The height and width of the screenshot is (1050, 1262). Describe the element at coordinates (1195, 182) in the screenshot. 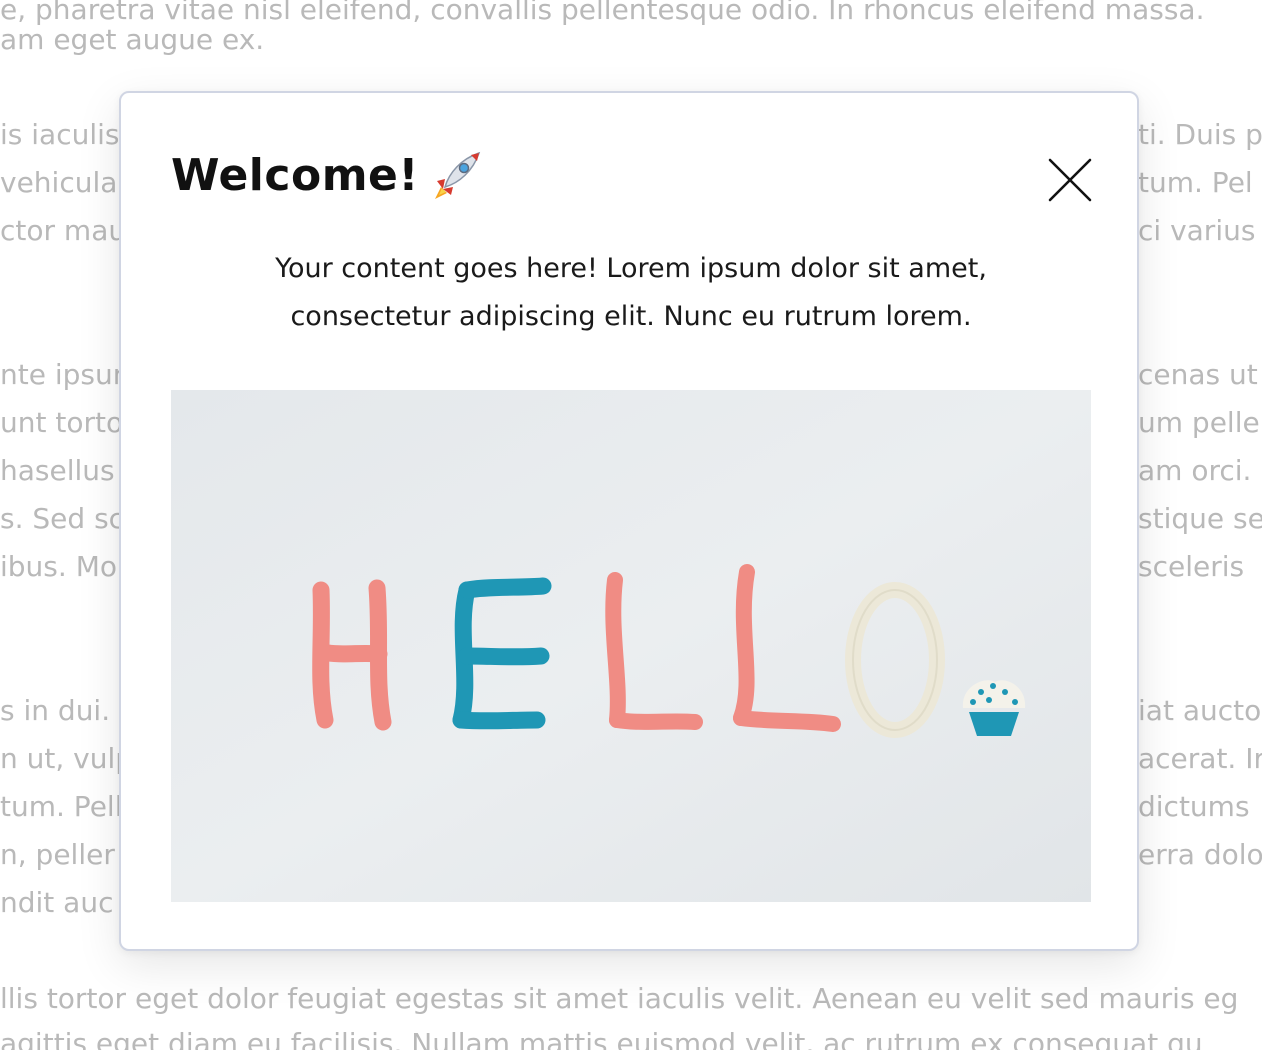

I see `bg-text-fragment: tum. Pel` at that location.